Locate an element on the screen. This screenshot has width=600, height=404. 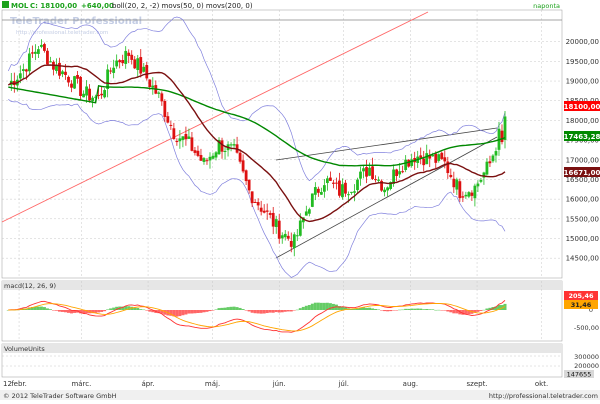
macd-panel: macd(12, 26, 9) is located at coordinates (282, 311).